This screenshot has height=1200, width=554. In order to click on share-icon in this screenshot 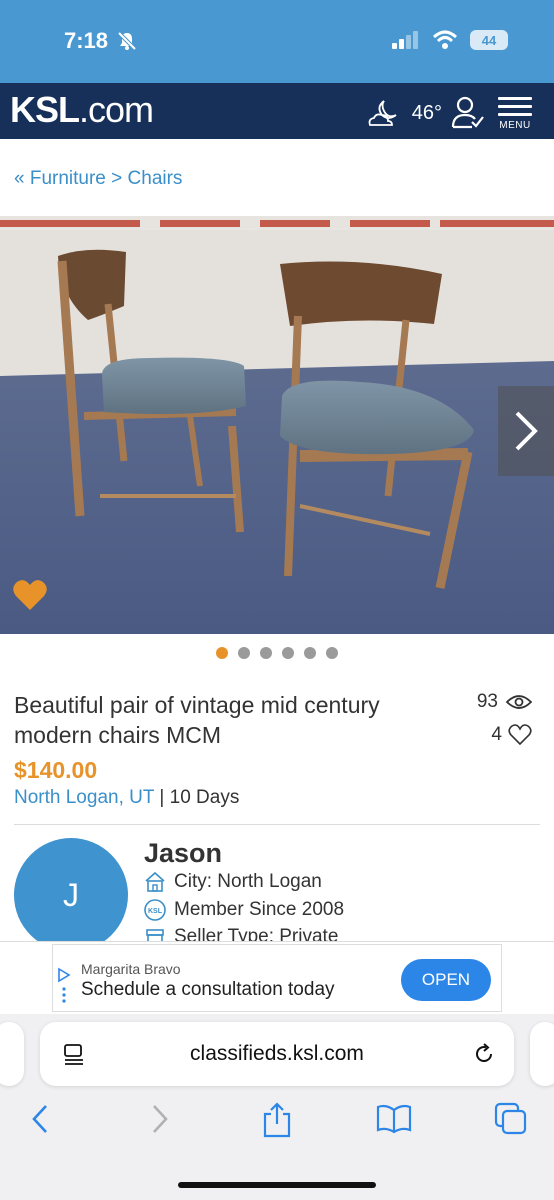, I will do `click(277, 1120)`.